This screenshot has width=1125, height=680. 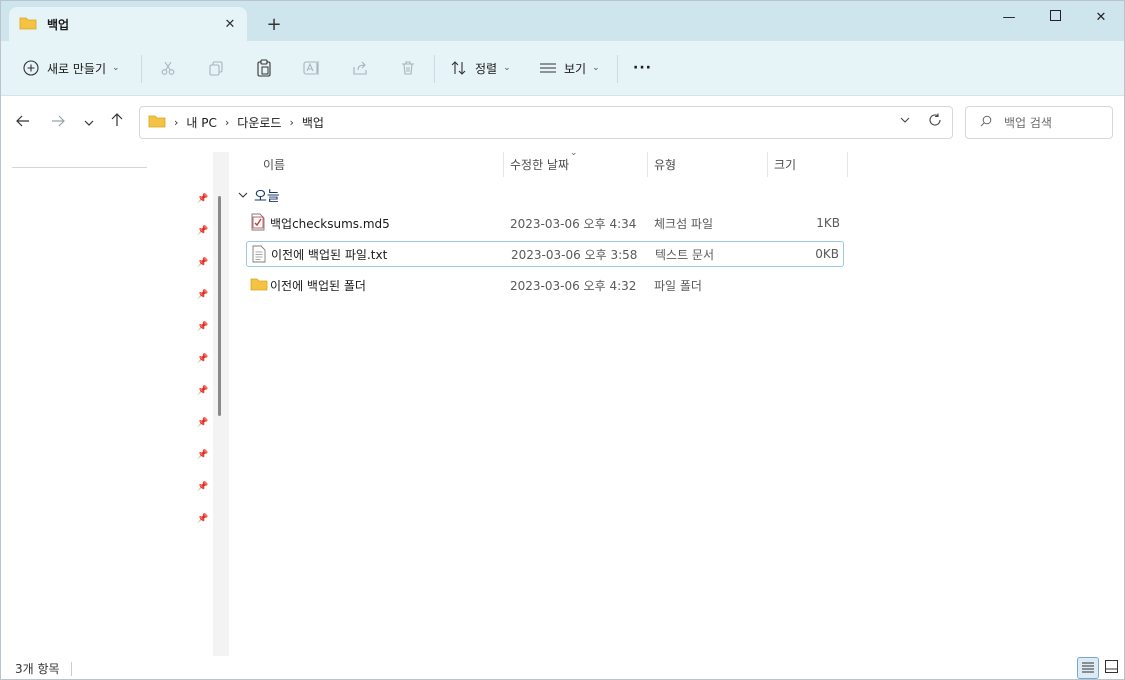 What do you see at coordinates (575, 68) in the screenshot?
I see `view-button-label: 보기` at bounding box center [575, 68].